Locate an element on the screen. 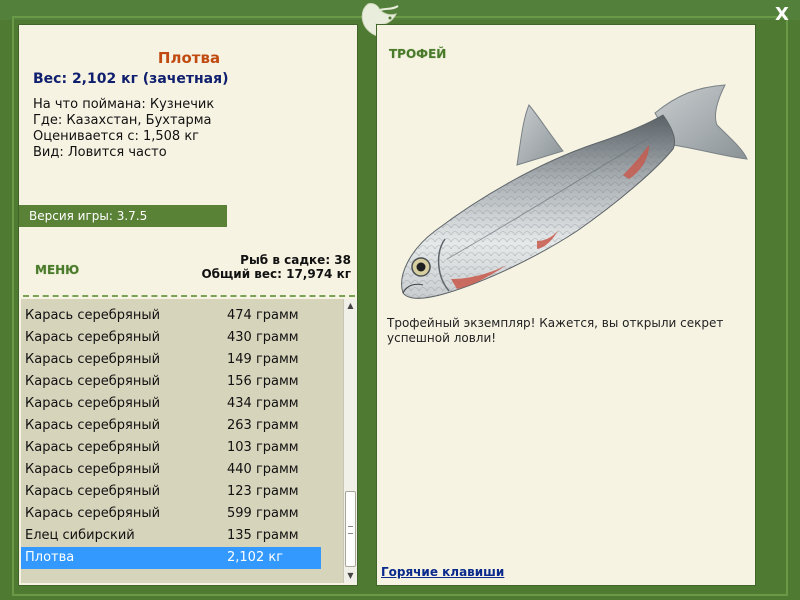 The width and height of the screenshot is (800, 600). catch-list-item: Карась серебряный 430 грамм is located at coordinates (171, 338).